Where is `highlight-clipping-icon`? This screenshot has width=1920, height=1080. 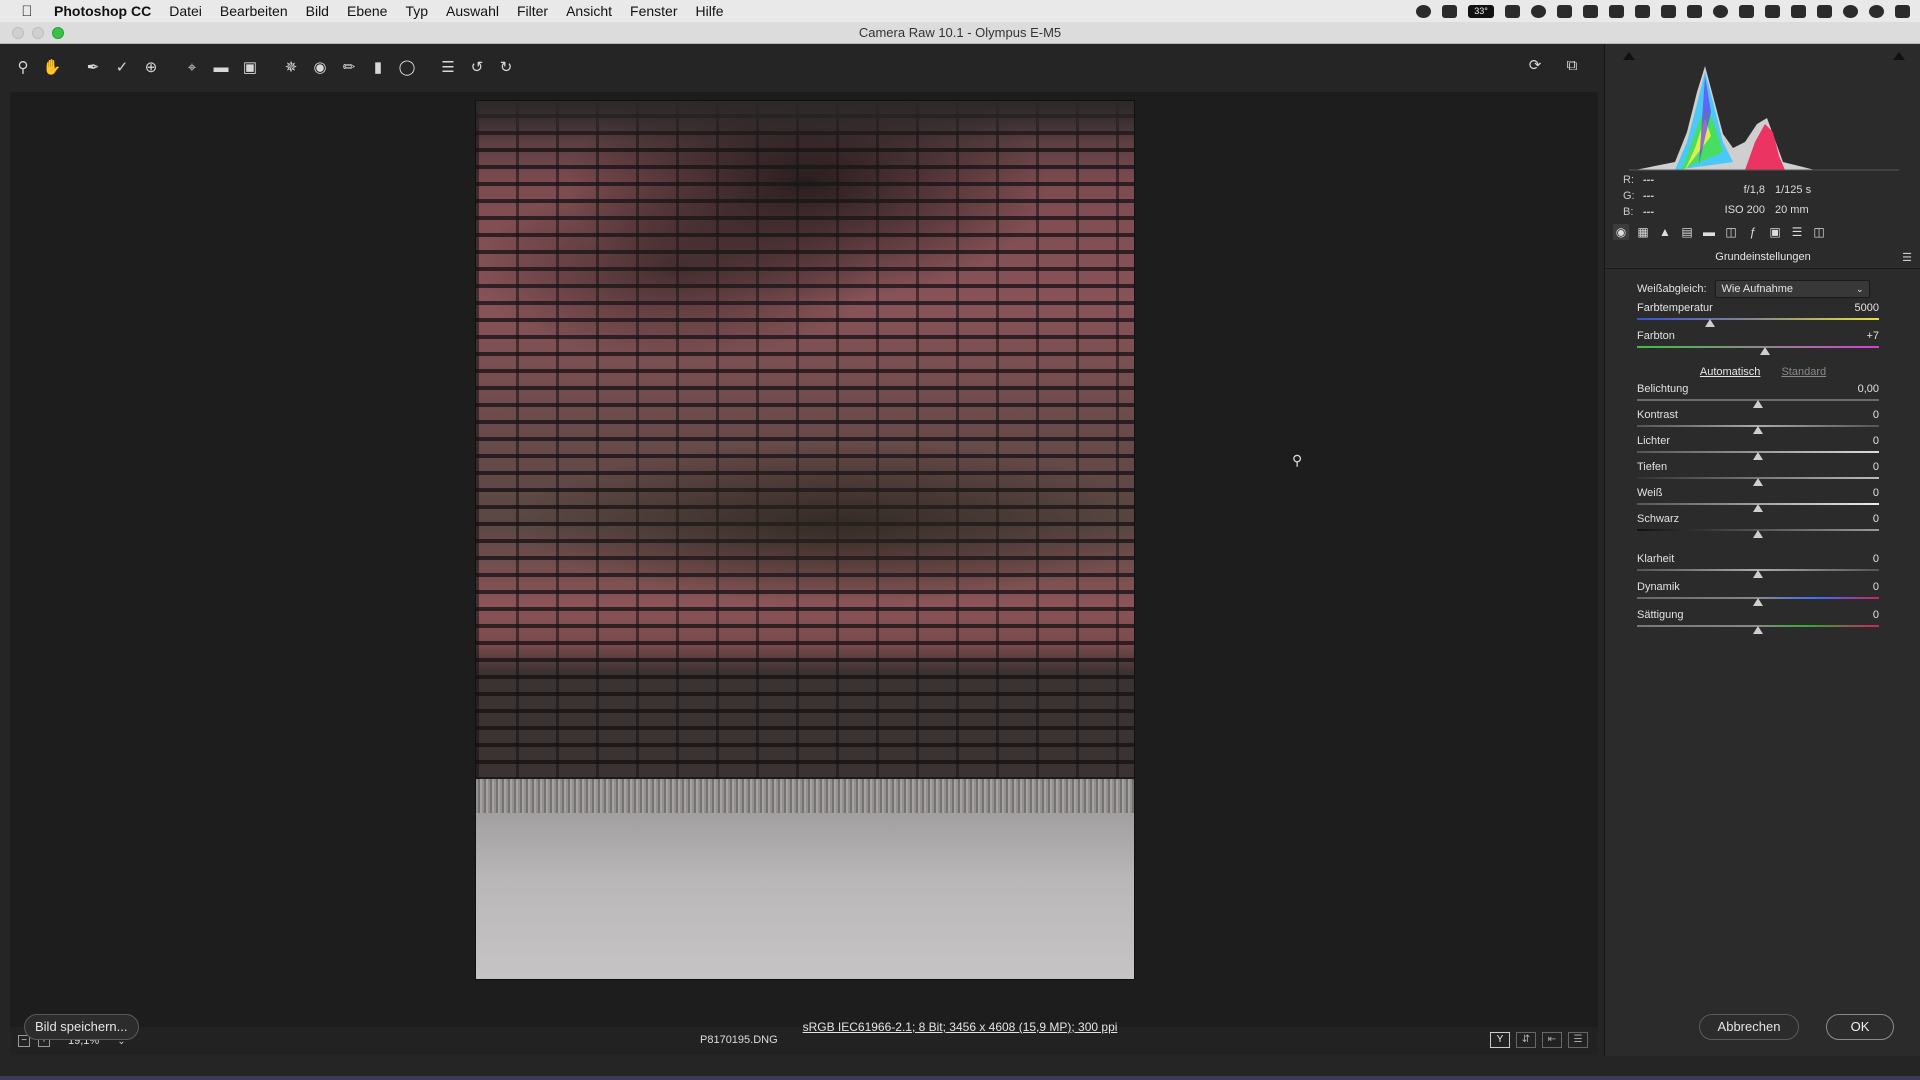 highlight-clipping-icon is located at coordinates (1899, 56).